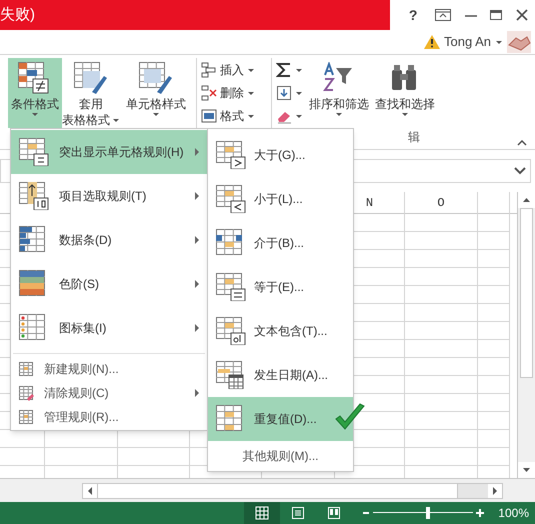 The width and height of the screenshot is (535, 524). Describe the element at coordinates (231, 375) in the screenshot. I see `calendar-table-icon` at that location.